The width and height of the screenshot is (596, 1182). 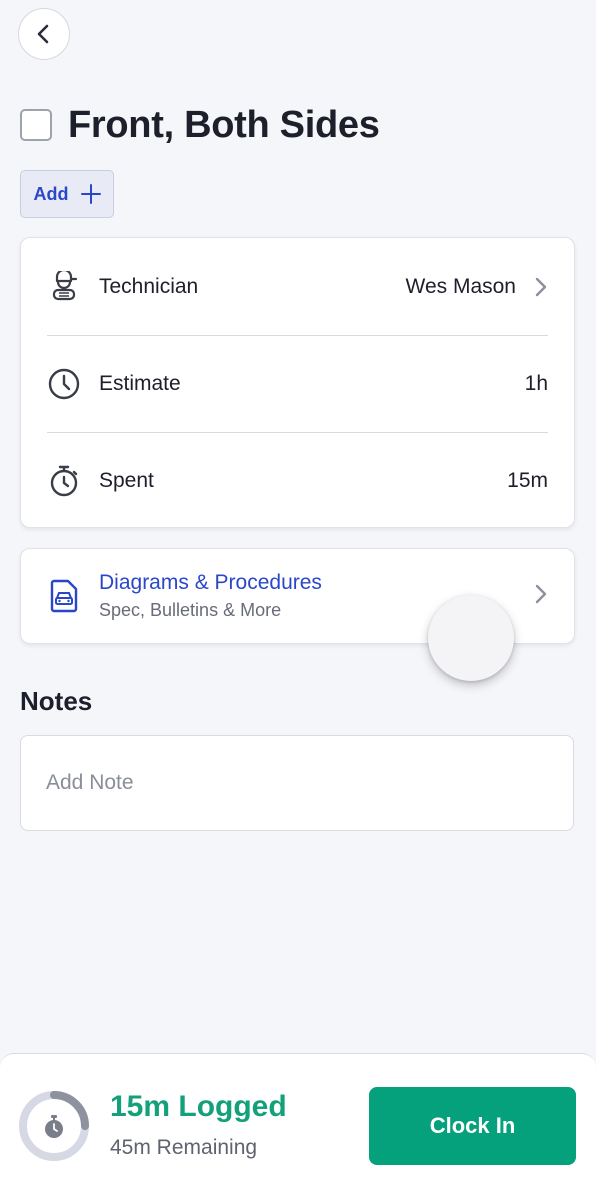 I want to click on estimate-label: Estimate, so click(x=140, y=383).